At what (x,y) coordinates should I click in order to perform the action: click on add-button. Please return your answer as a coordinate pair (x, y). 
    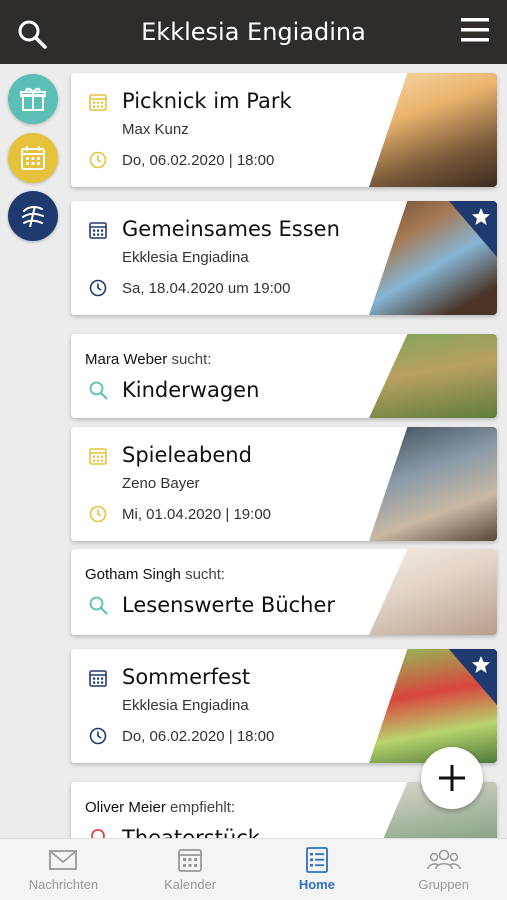
    Looking at the image, I should click on (452, 778).